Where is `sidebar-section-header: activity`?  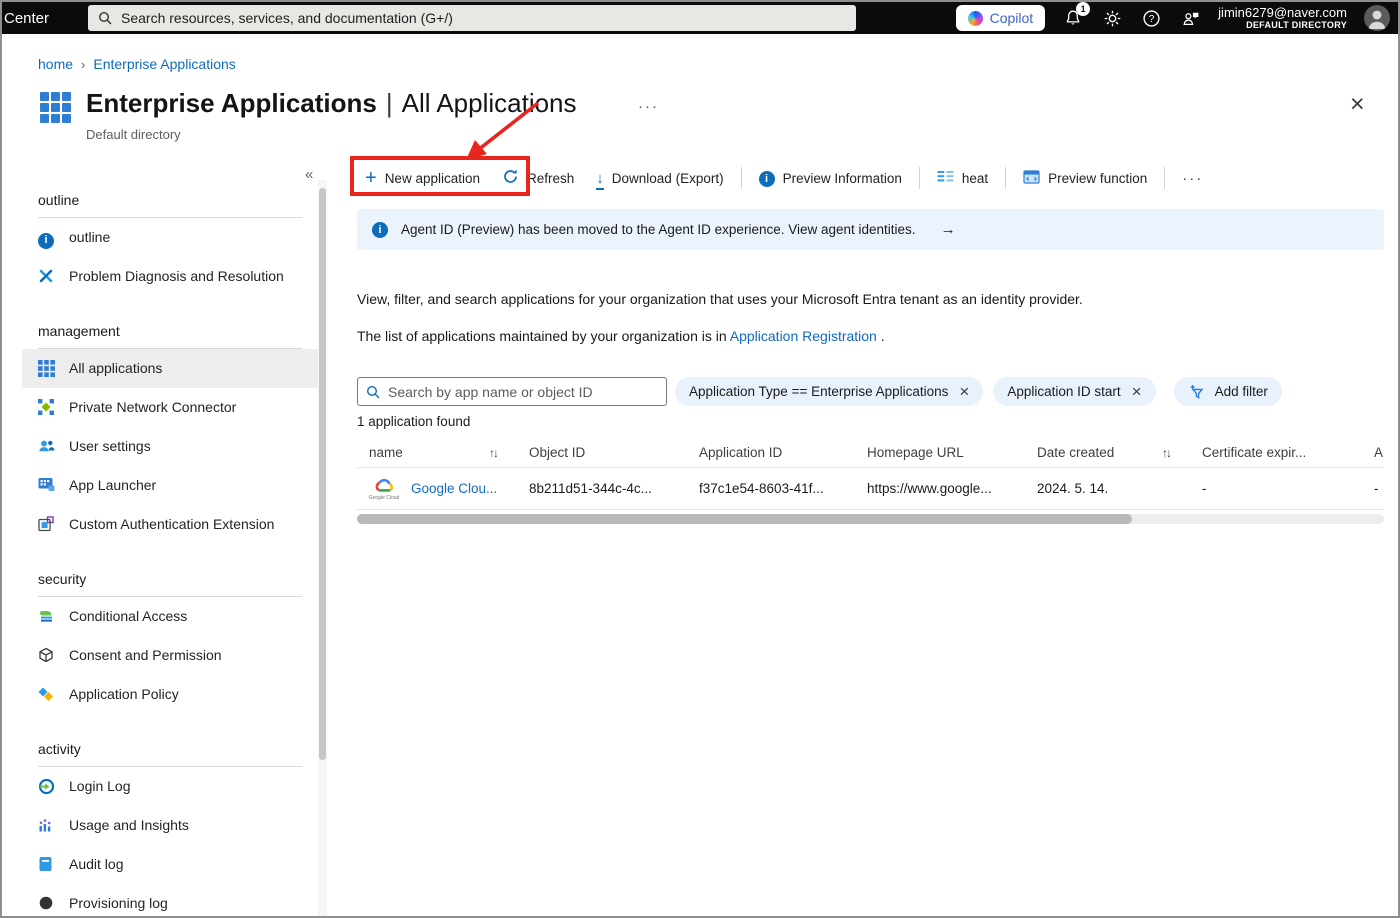 sidebar-section-header: activity is located at coordinates (170, 754).